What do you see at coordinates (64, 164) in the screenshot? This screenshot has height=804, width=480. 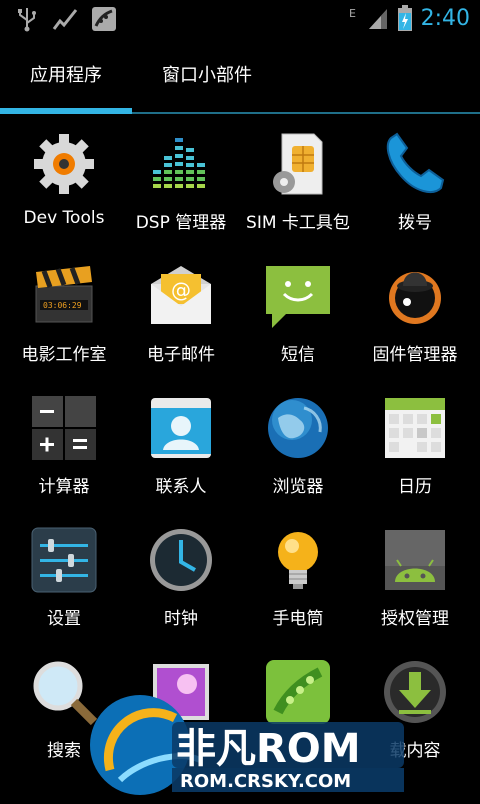 I see `gear-icon` at bounding box center [64, 164].